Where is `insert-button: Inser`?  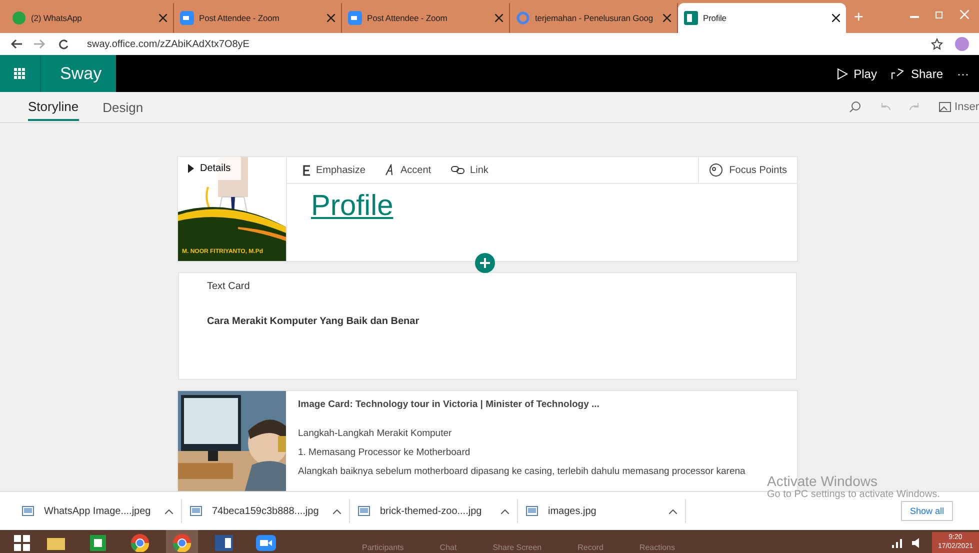
insert-button: Inser is located at coordinates (958, 107).